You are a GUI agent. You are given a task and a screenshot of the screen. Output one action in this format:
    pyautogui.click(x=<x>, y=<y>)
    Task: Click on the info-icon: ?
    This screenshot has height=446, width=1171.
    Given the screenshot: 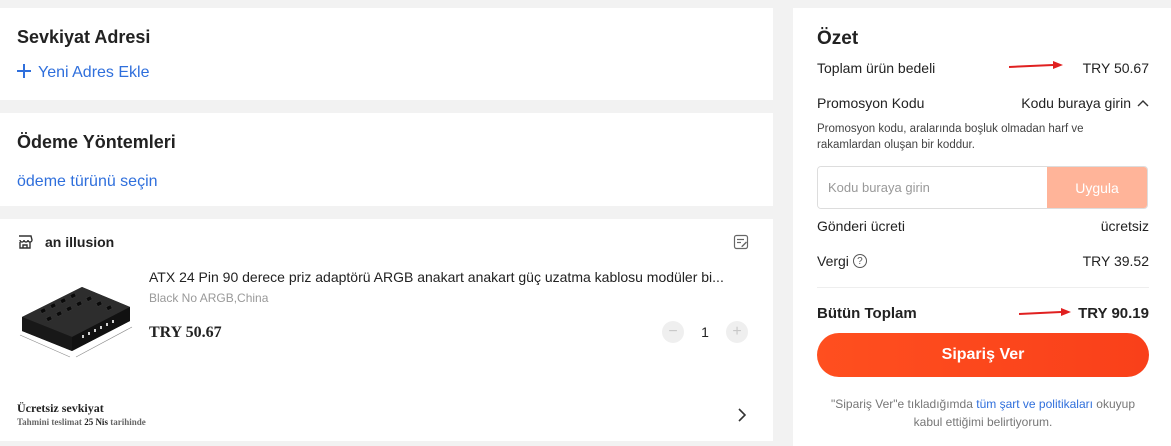 What is the action you would take?
    pyautogui.click(x=859, y=261)
    